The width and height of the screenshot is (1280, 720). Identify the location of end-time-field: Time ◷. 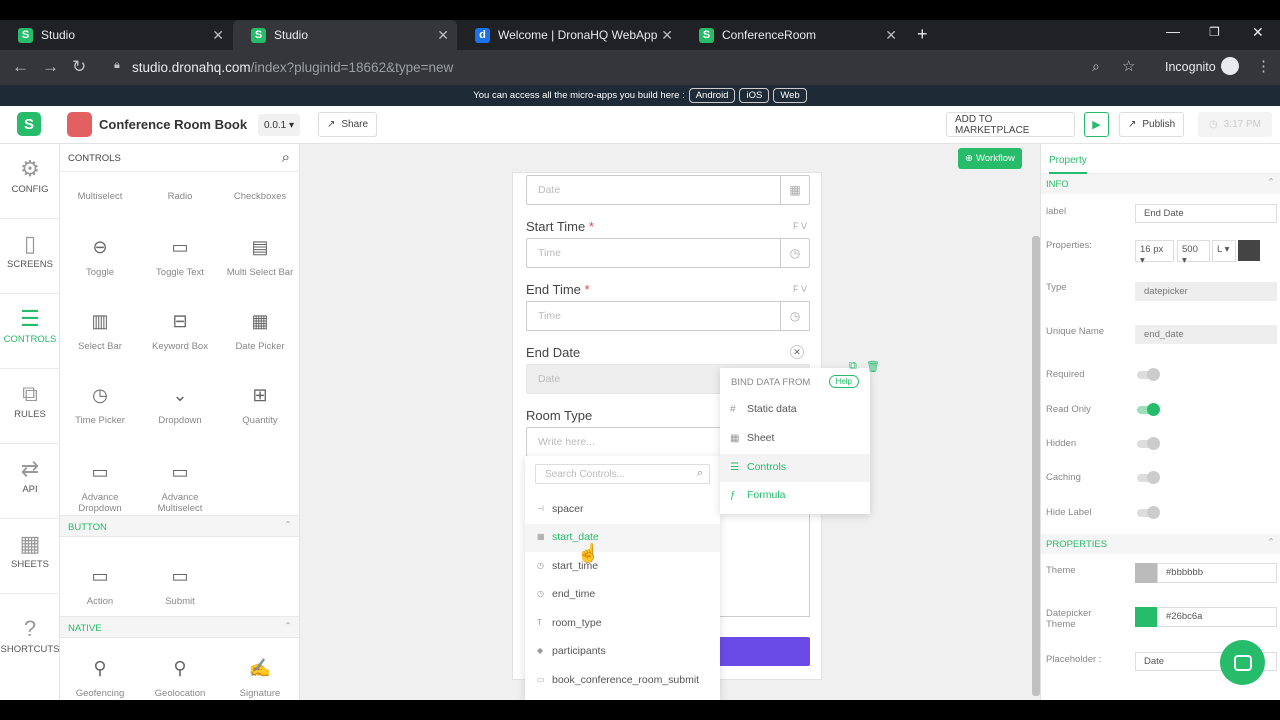
(668, 316).